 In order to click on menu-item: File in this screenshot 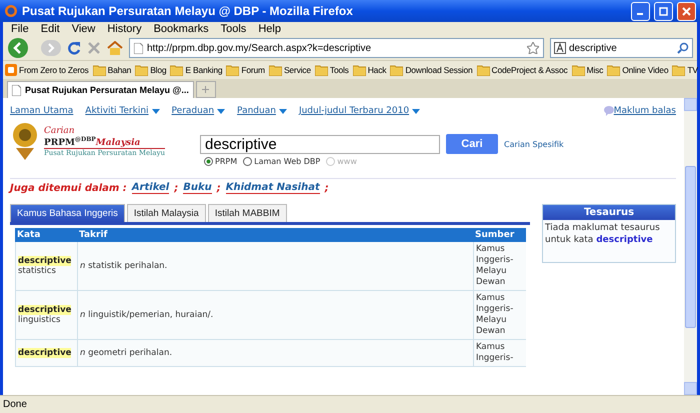, I will do `click(20, 29)`.